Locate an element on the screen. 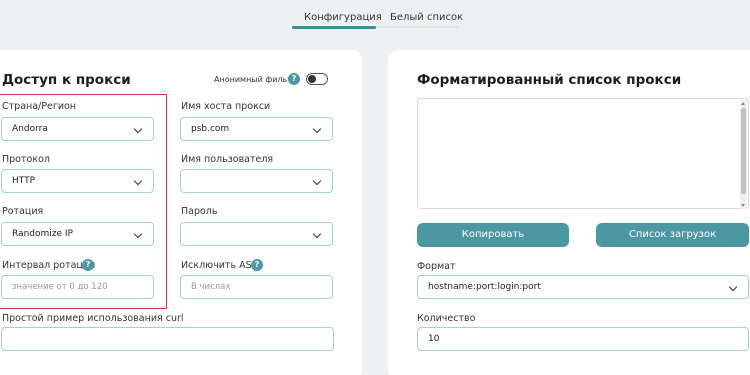  protocol-select: HTTP is located at coordinates (77, 181).